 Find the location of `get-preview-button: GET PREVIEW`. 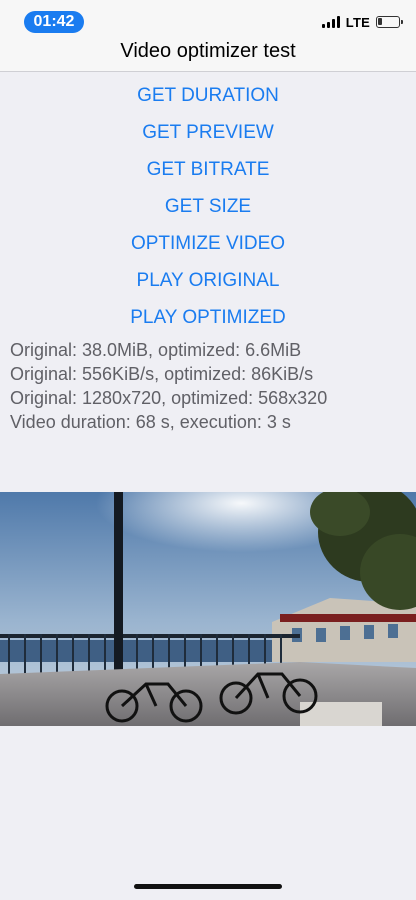

get-preview-button: GET PREVIEW is located at coordinates (208, 132).